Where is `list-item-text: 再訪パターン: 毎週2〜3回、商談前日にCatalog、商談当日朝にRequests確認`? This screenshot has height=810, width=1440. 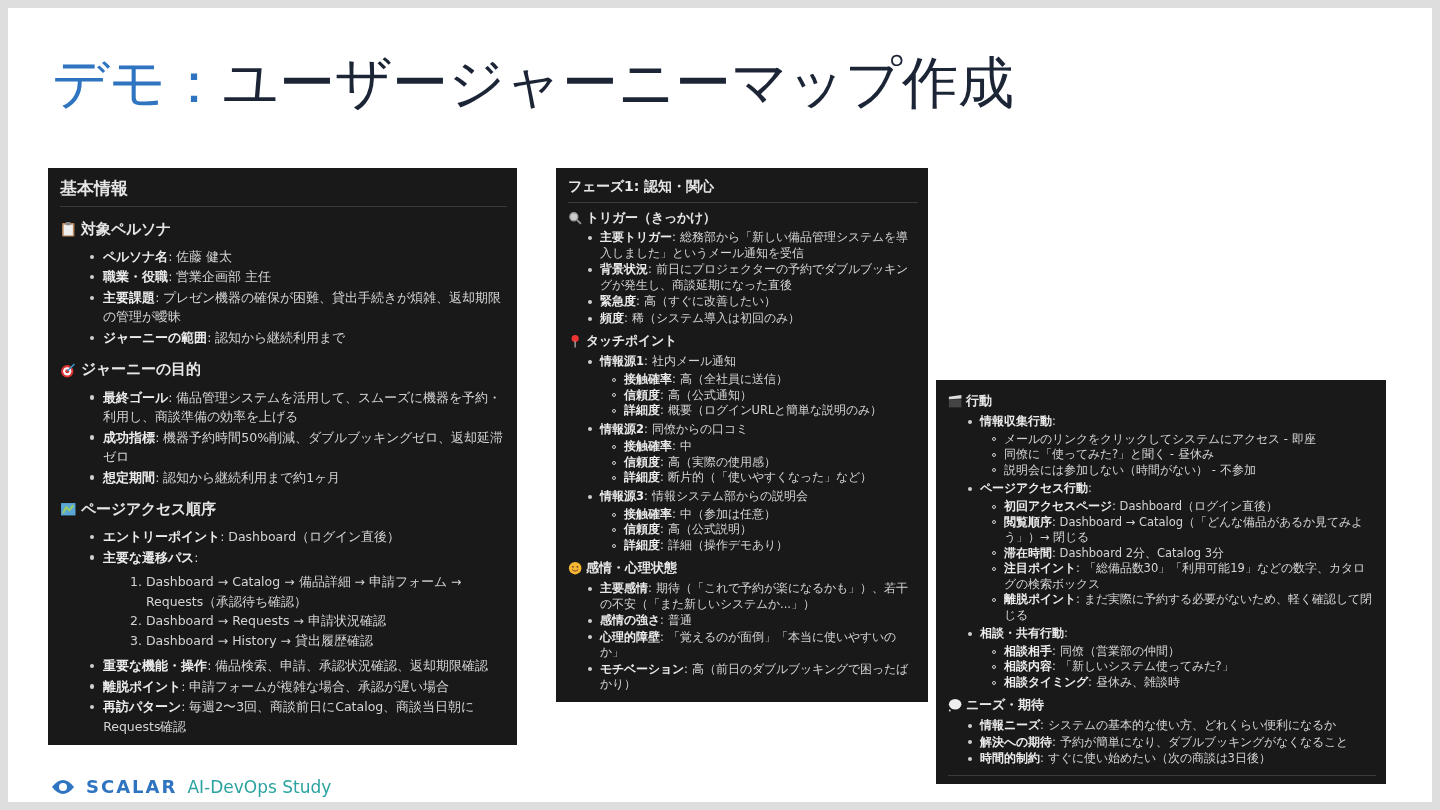
list-item-text: 再訪パターン: 毎週2〜3回、商談前日にCatalog、商談当日朝にRequests確認 is located at coordinates (289, 717).